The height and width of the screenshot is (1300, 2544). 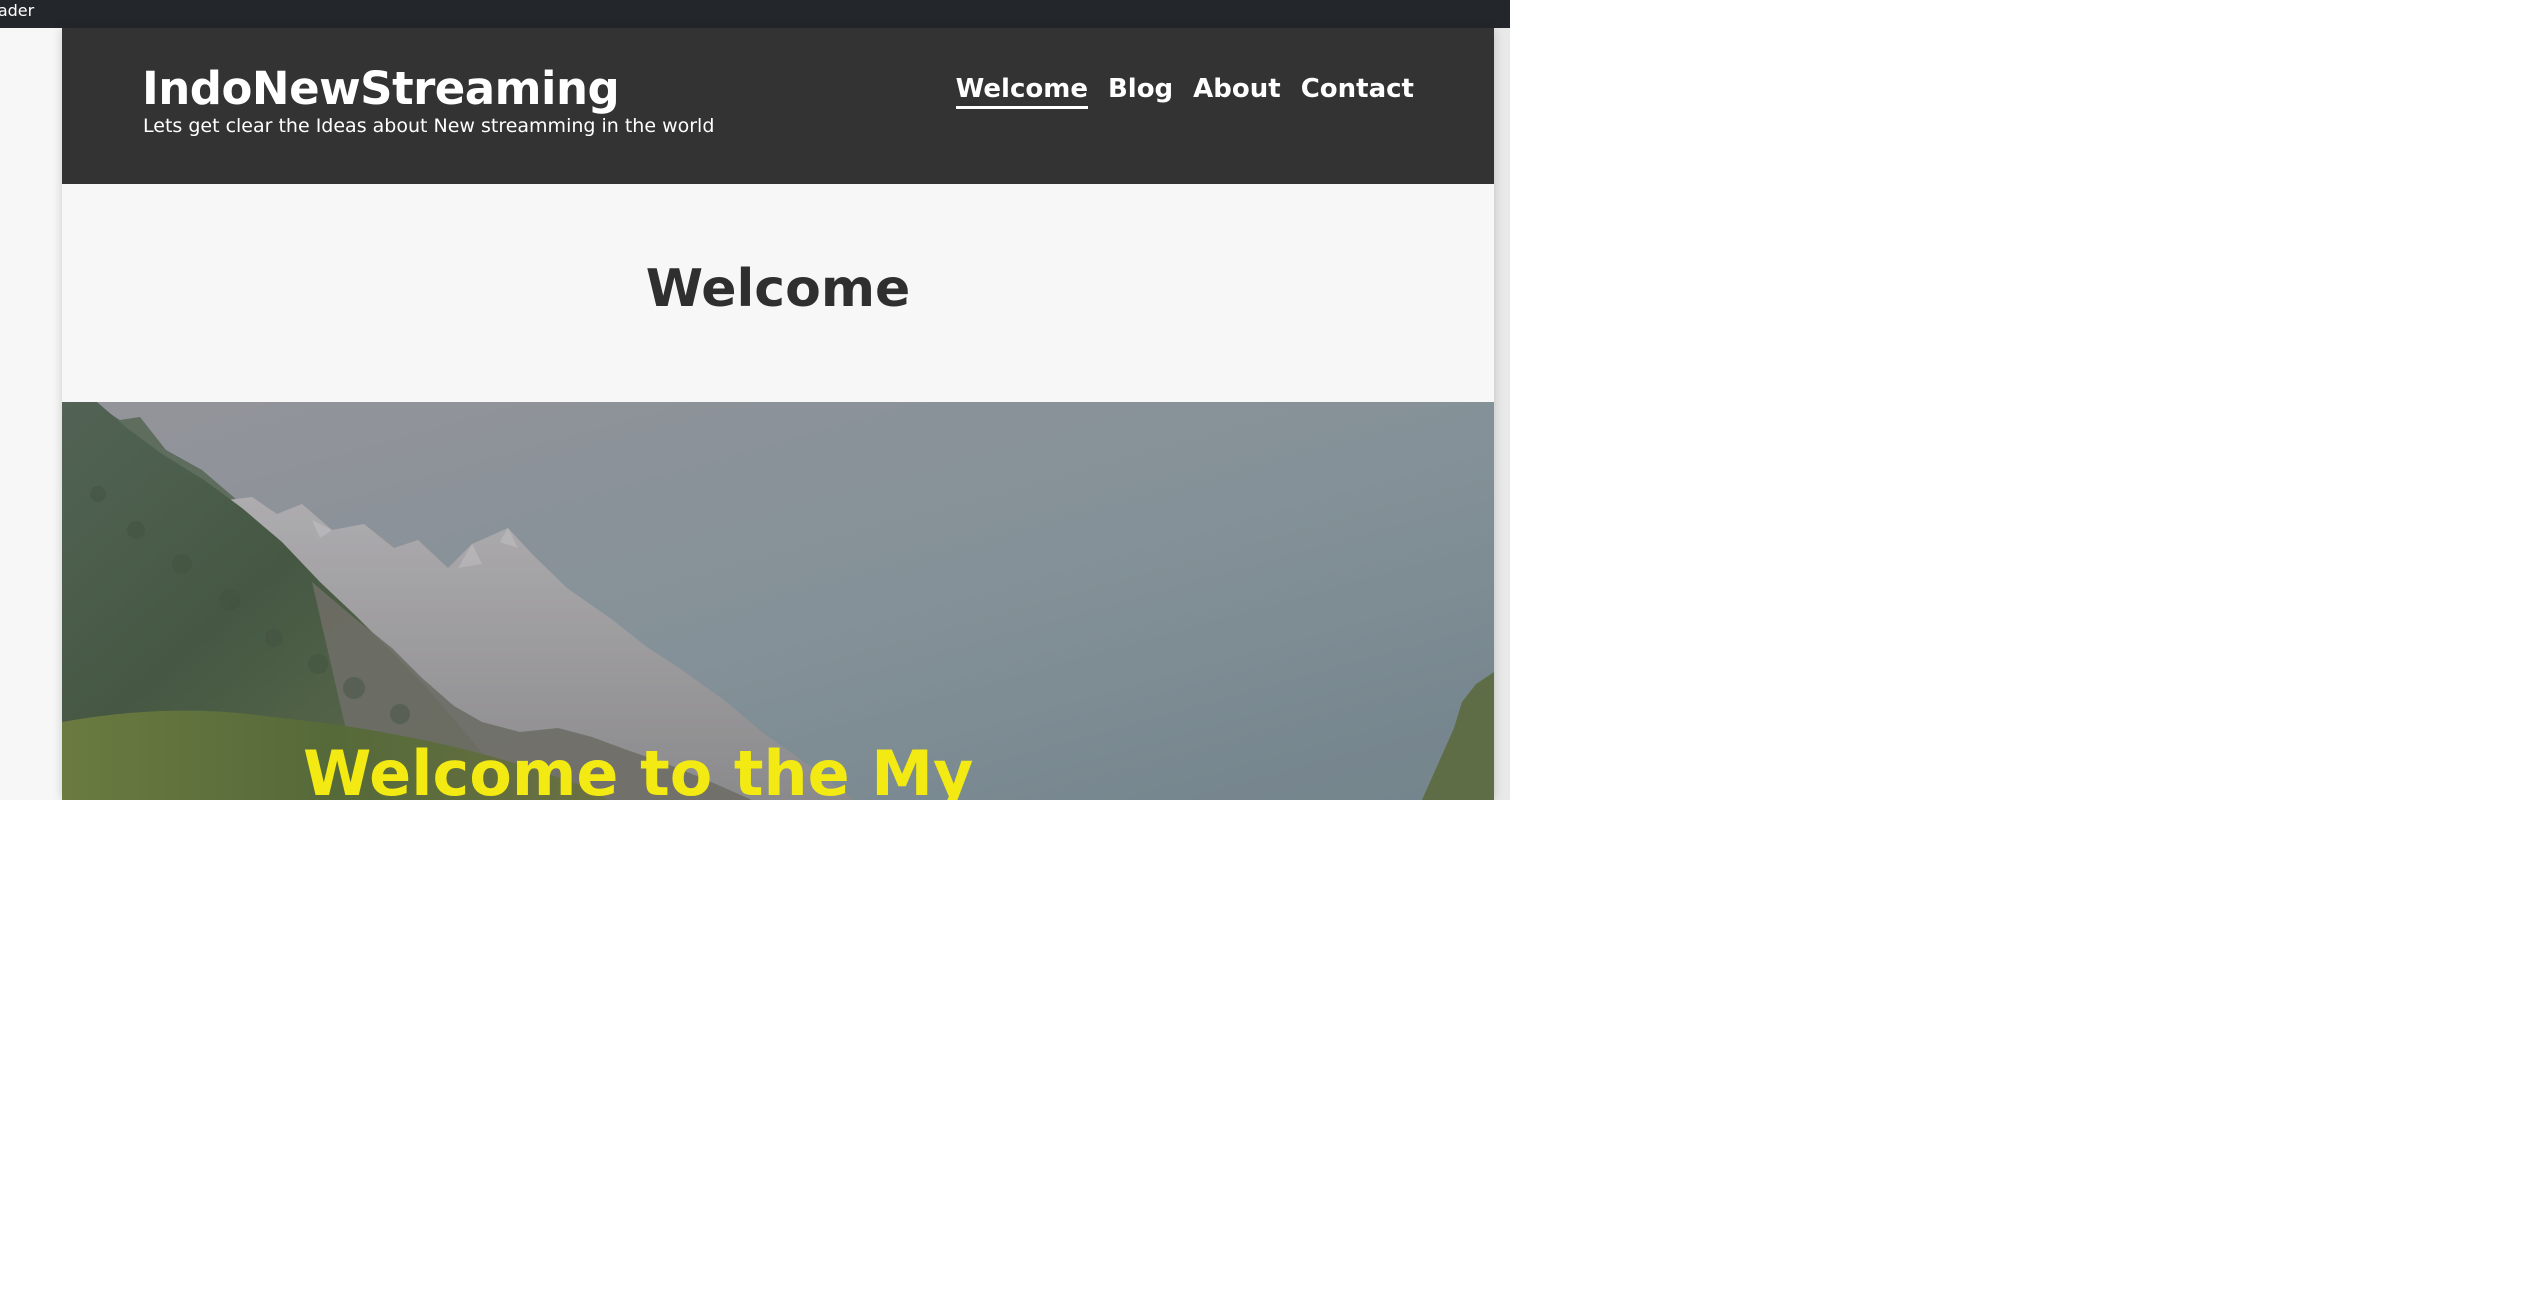 I want to click on nav-welcome-link: Welcome, so click(x=1021, y=91).